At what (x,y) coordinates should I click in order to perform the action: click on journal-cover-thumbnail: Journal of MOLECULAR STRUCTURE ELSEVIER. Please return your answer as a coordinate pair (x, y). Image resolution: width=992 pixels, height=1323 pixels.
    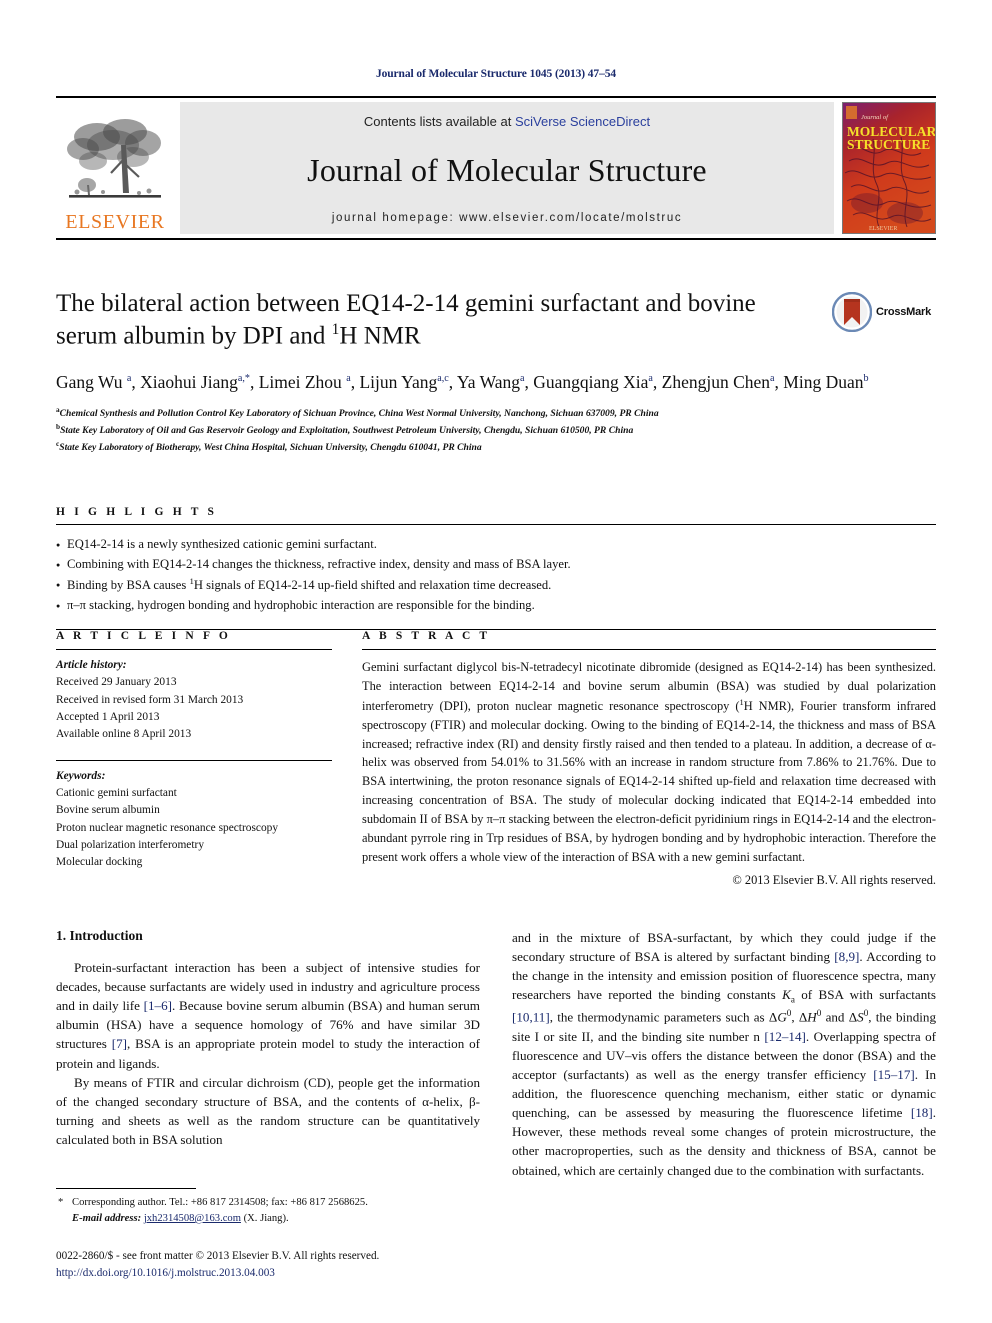
    Looking at the image, I should click on (889, 168).